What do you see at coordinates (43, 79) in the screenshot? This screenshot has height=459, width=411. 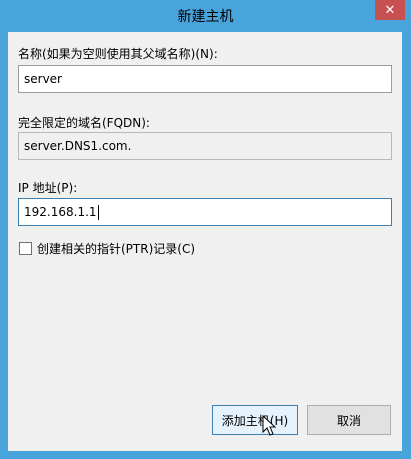 I see `name-input-value: server` at bounding box center [43, 79].